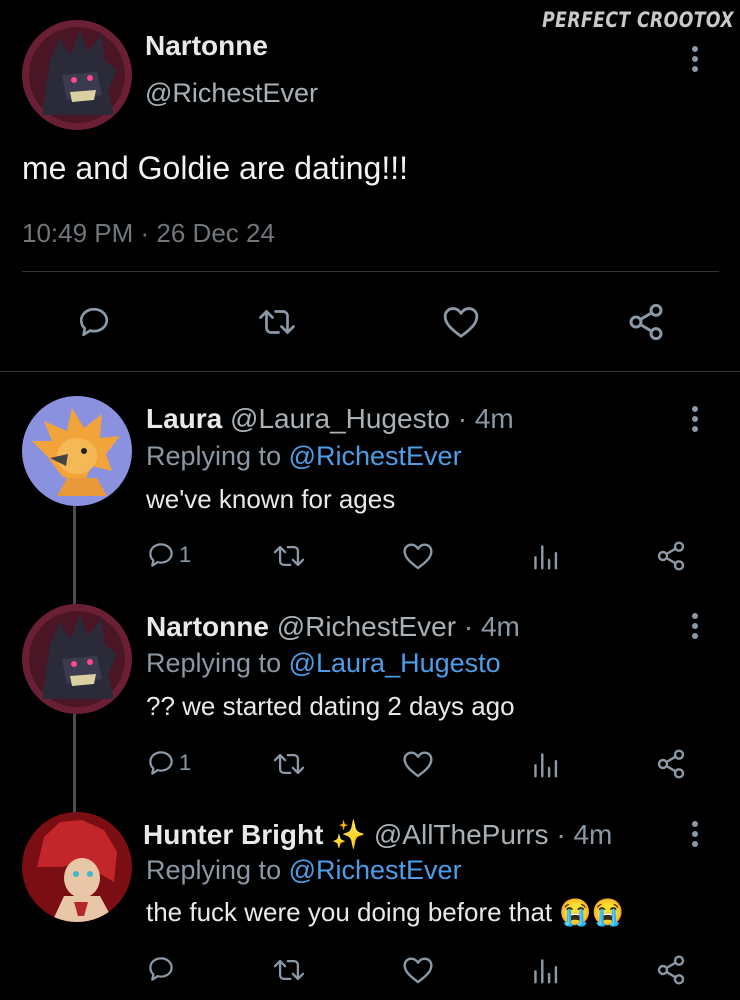 The height and width of the screenshot is (1000, 740). Describe the element at coordinates (370, 371) in the screenshot. I see `main-actions-divider` at that location.